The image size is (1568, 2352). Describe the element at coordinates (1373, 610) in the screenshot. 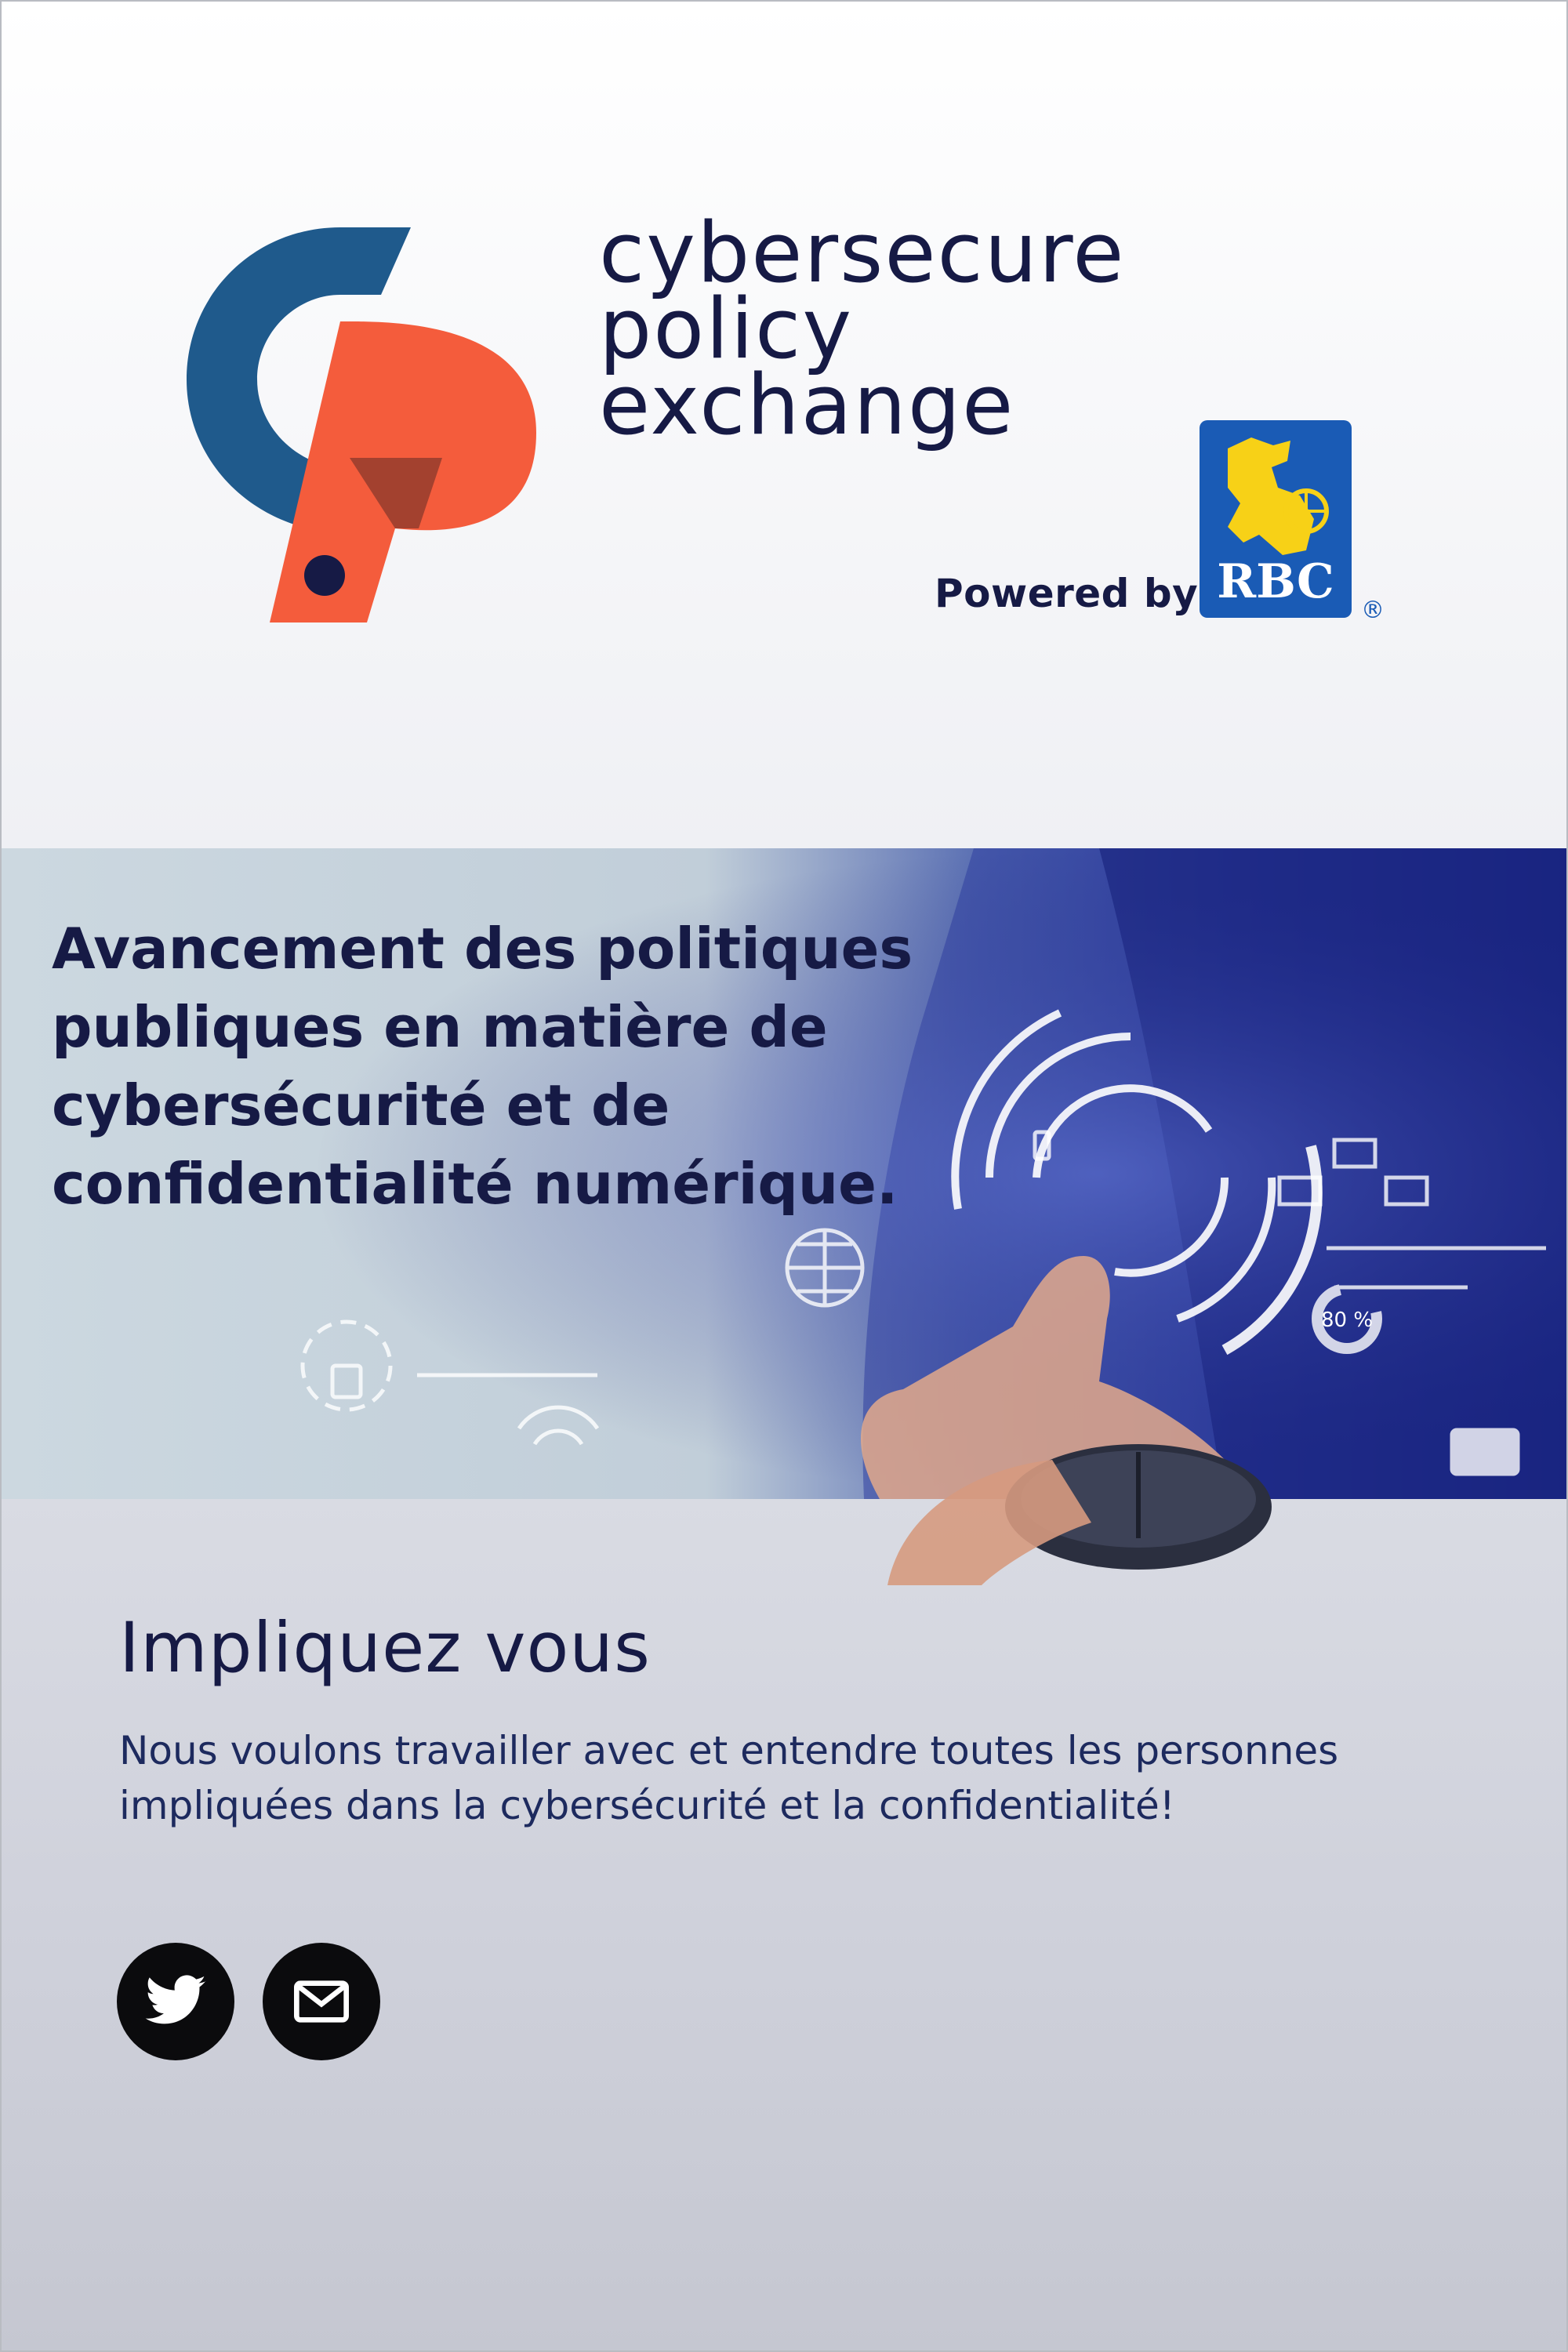

I see `registered-mark: ®` at that location.